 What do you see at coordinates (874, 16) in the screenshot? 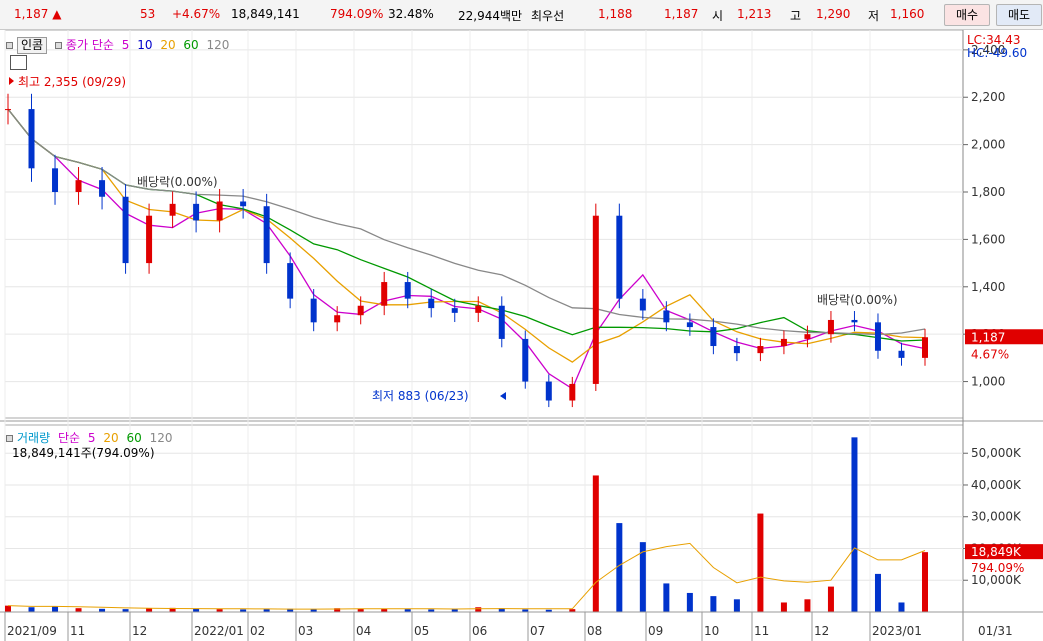
I see `low-label: 저` at bounding box center [874, 16].